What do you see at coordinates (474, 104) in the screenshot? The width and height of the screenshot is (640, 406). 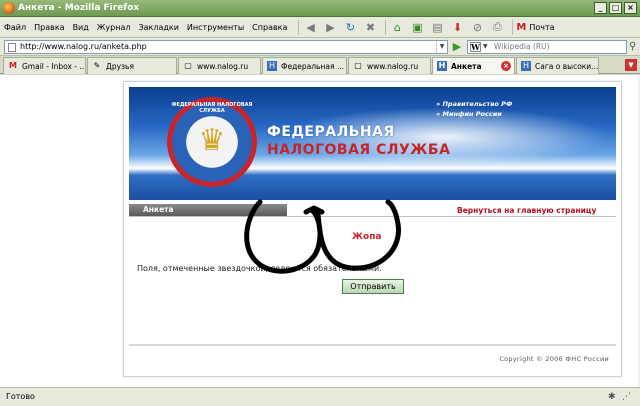 I see `link-government: » Правительство РФ` at bounding box center [474, 104].